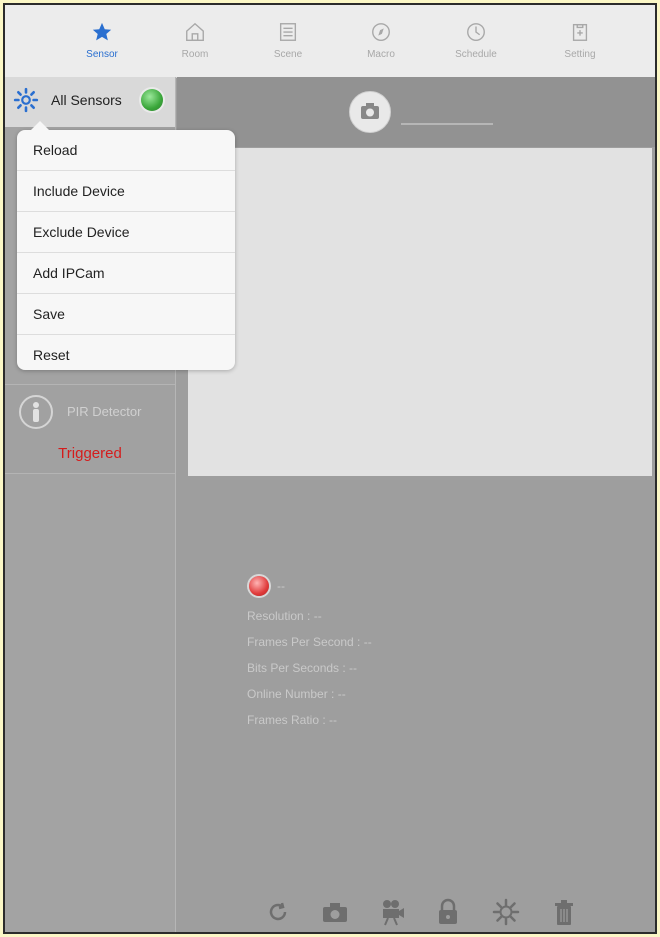  I want to click on status-indicator-online, so click(152, 100).